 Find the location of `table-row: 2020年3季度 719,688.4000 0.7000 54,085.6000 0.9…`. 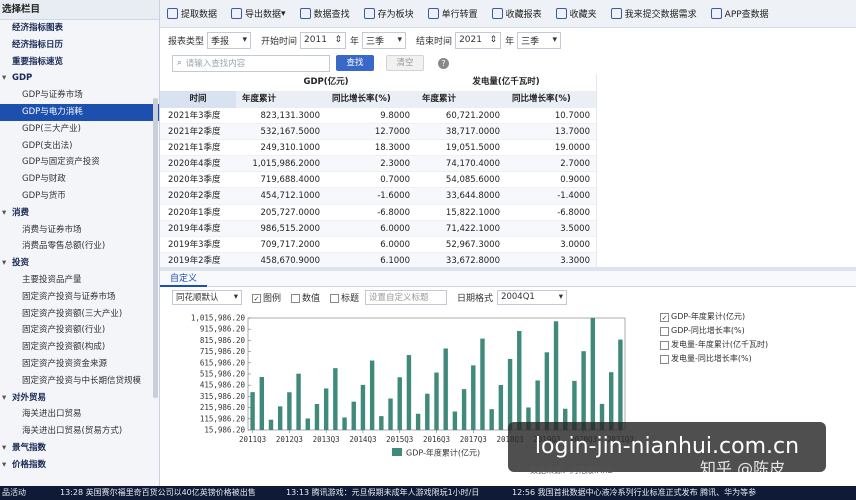

table-row: 2020年3季度 719,688.4000 0.7000 54,085.6000 0.9… is located at coordinates (378, 180).